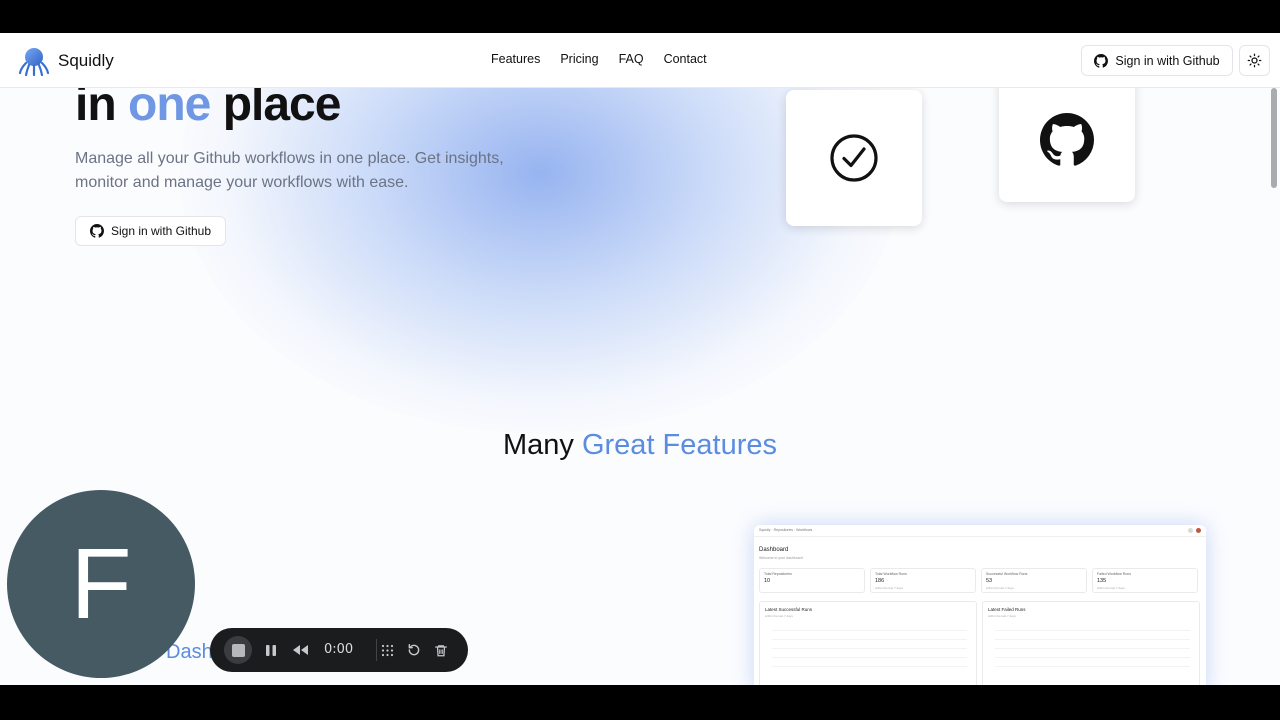 This screenshot has height=720, width=1280. Describe the element at coordinates (86, 60) in the screenshot. I see `brand-name: Squidly` at that location.